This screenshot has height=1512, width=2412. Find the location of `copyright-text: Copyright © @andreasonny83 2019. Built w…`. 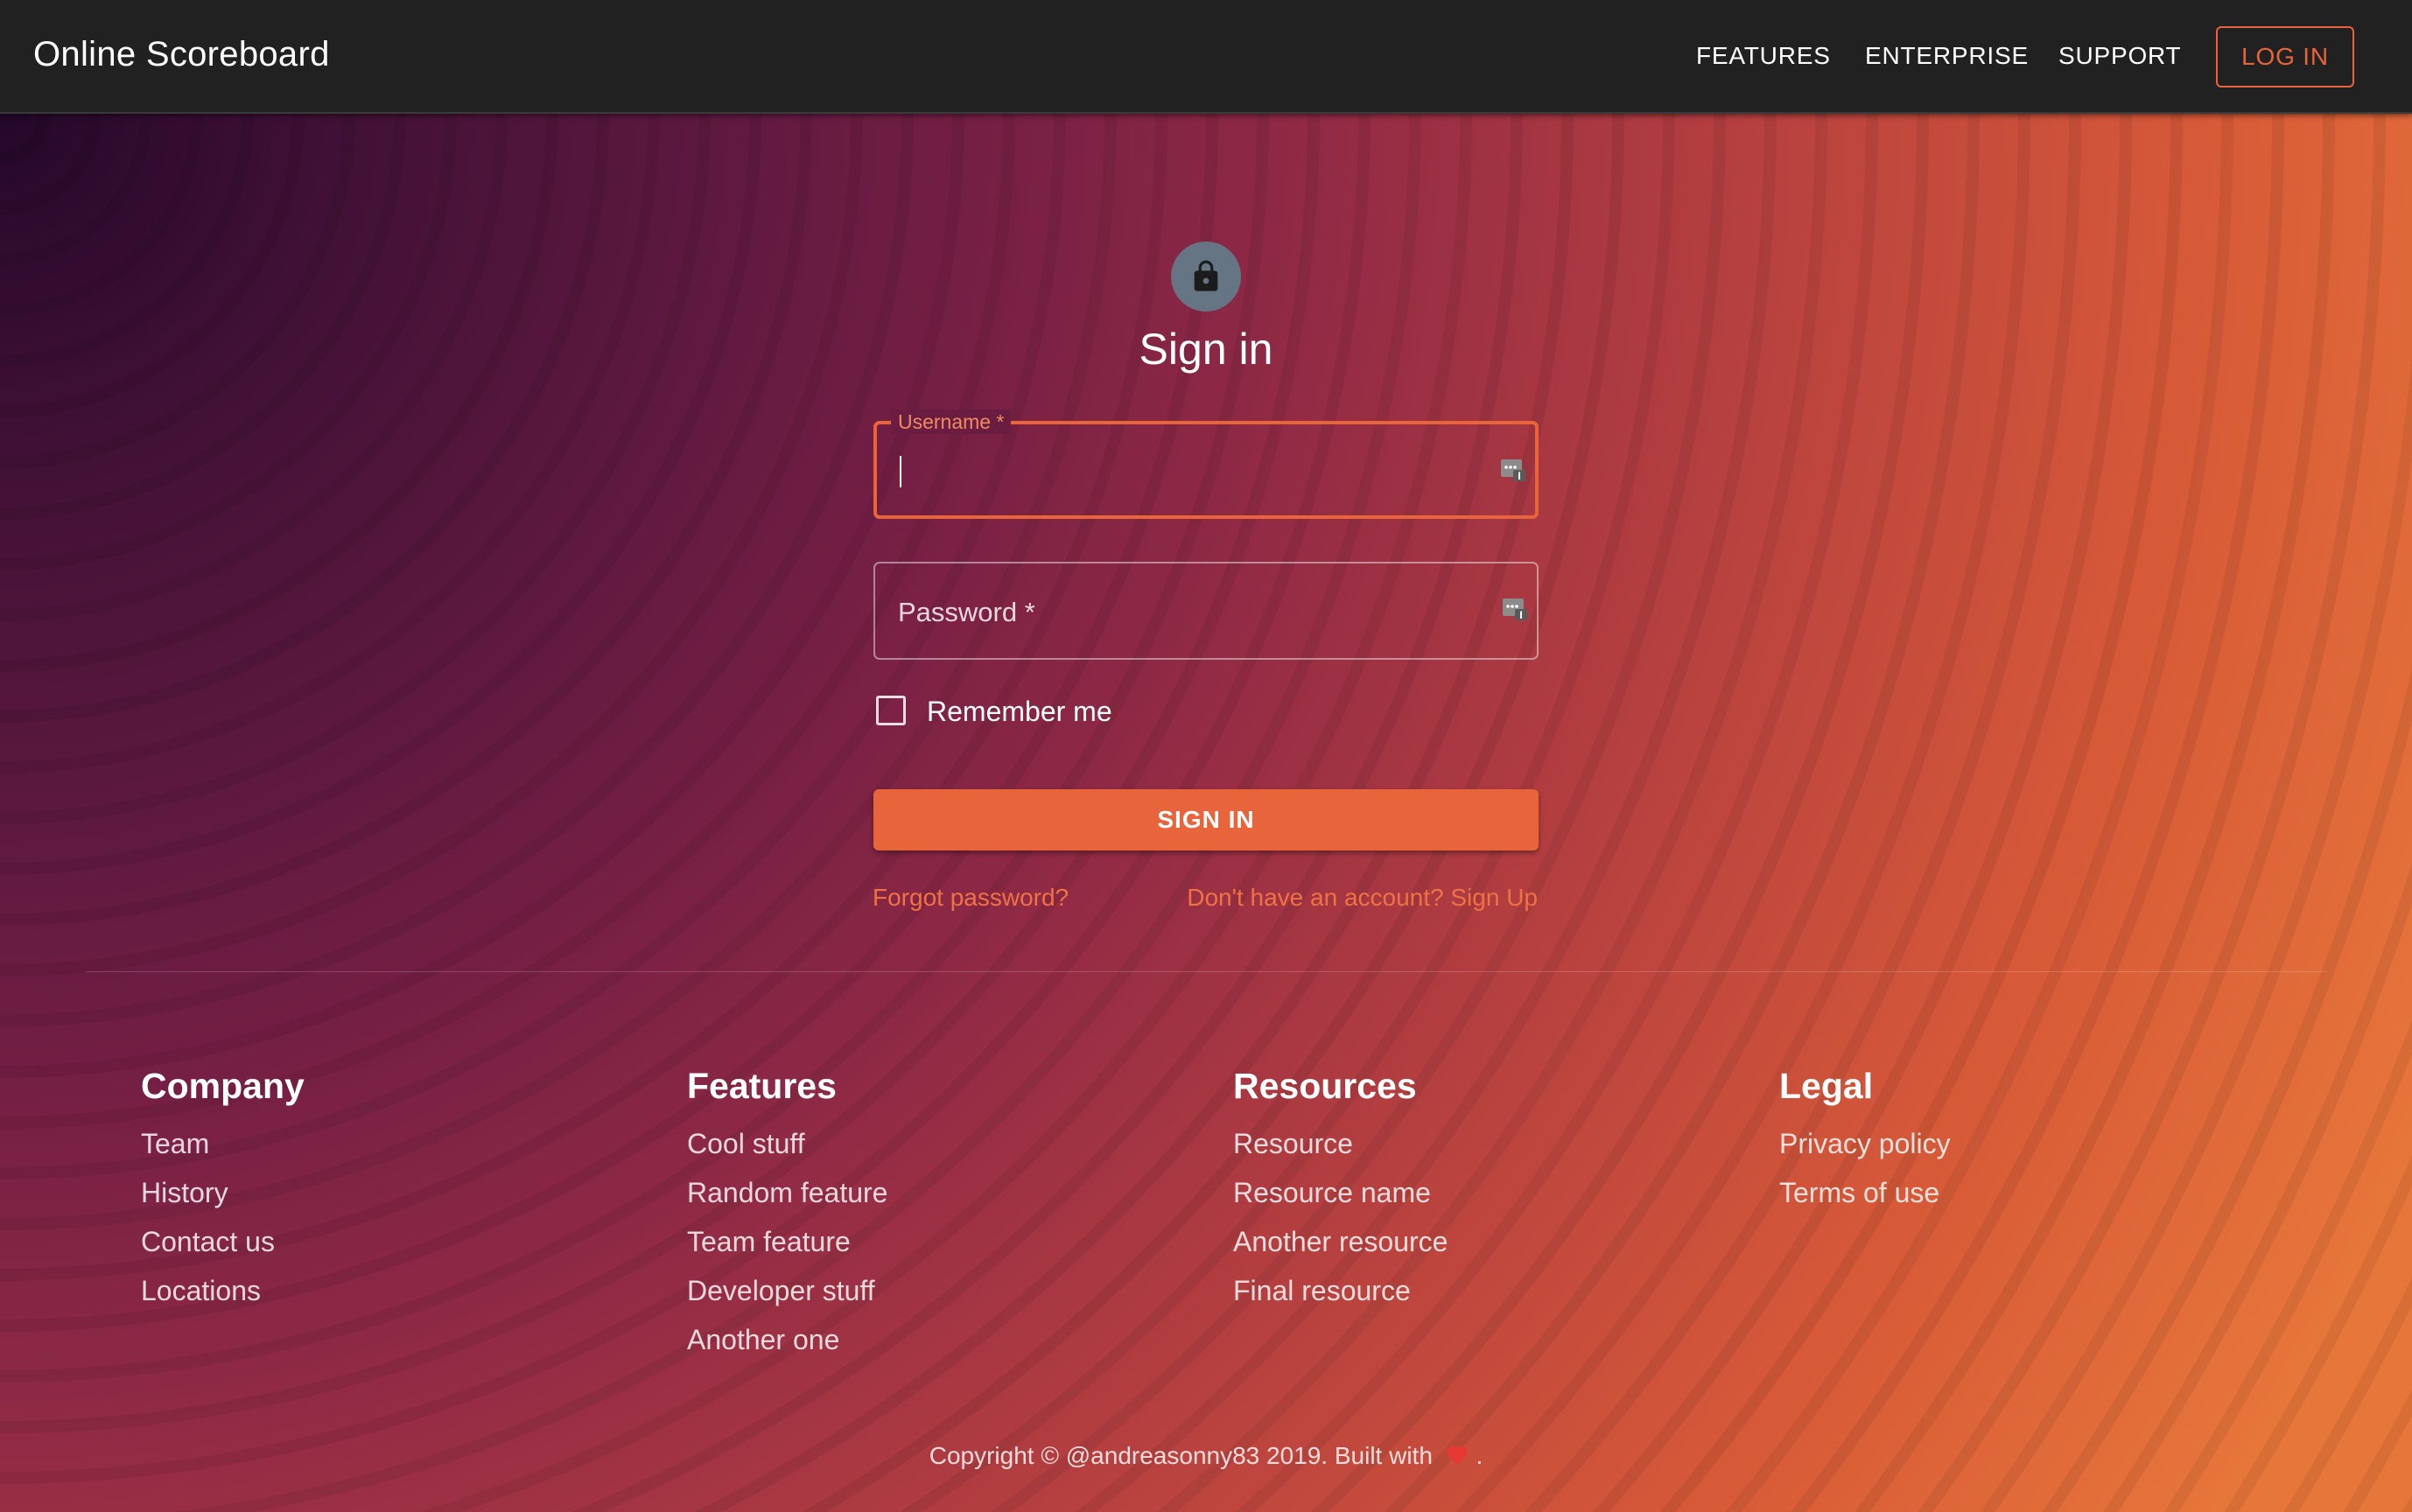

copyright-text: Copyright © @andreasonny83 2019. Built w… is located at coordinates (1206, 1456).